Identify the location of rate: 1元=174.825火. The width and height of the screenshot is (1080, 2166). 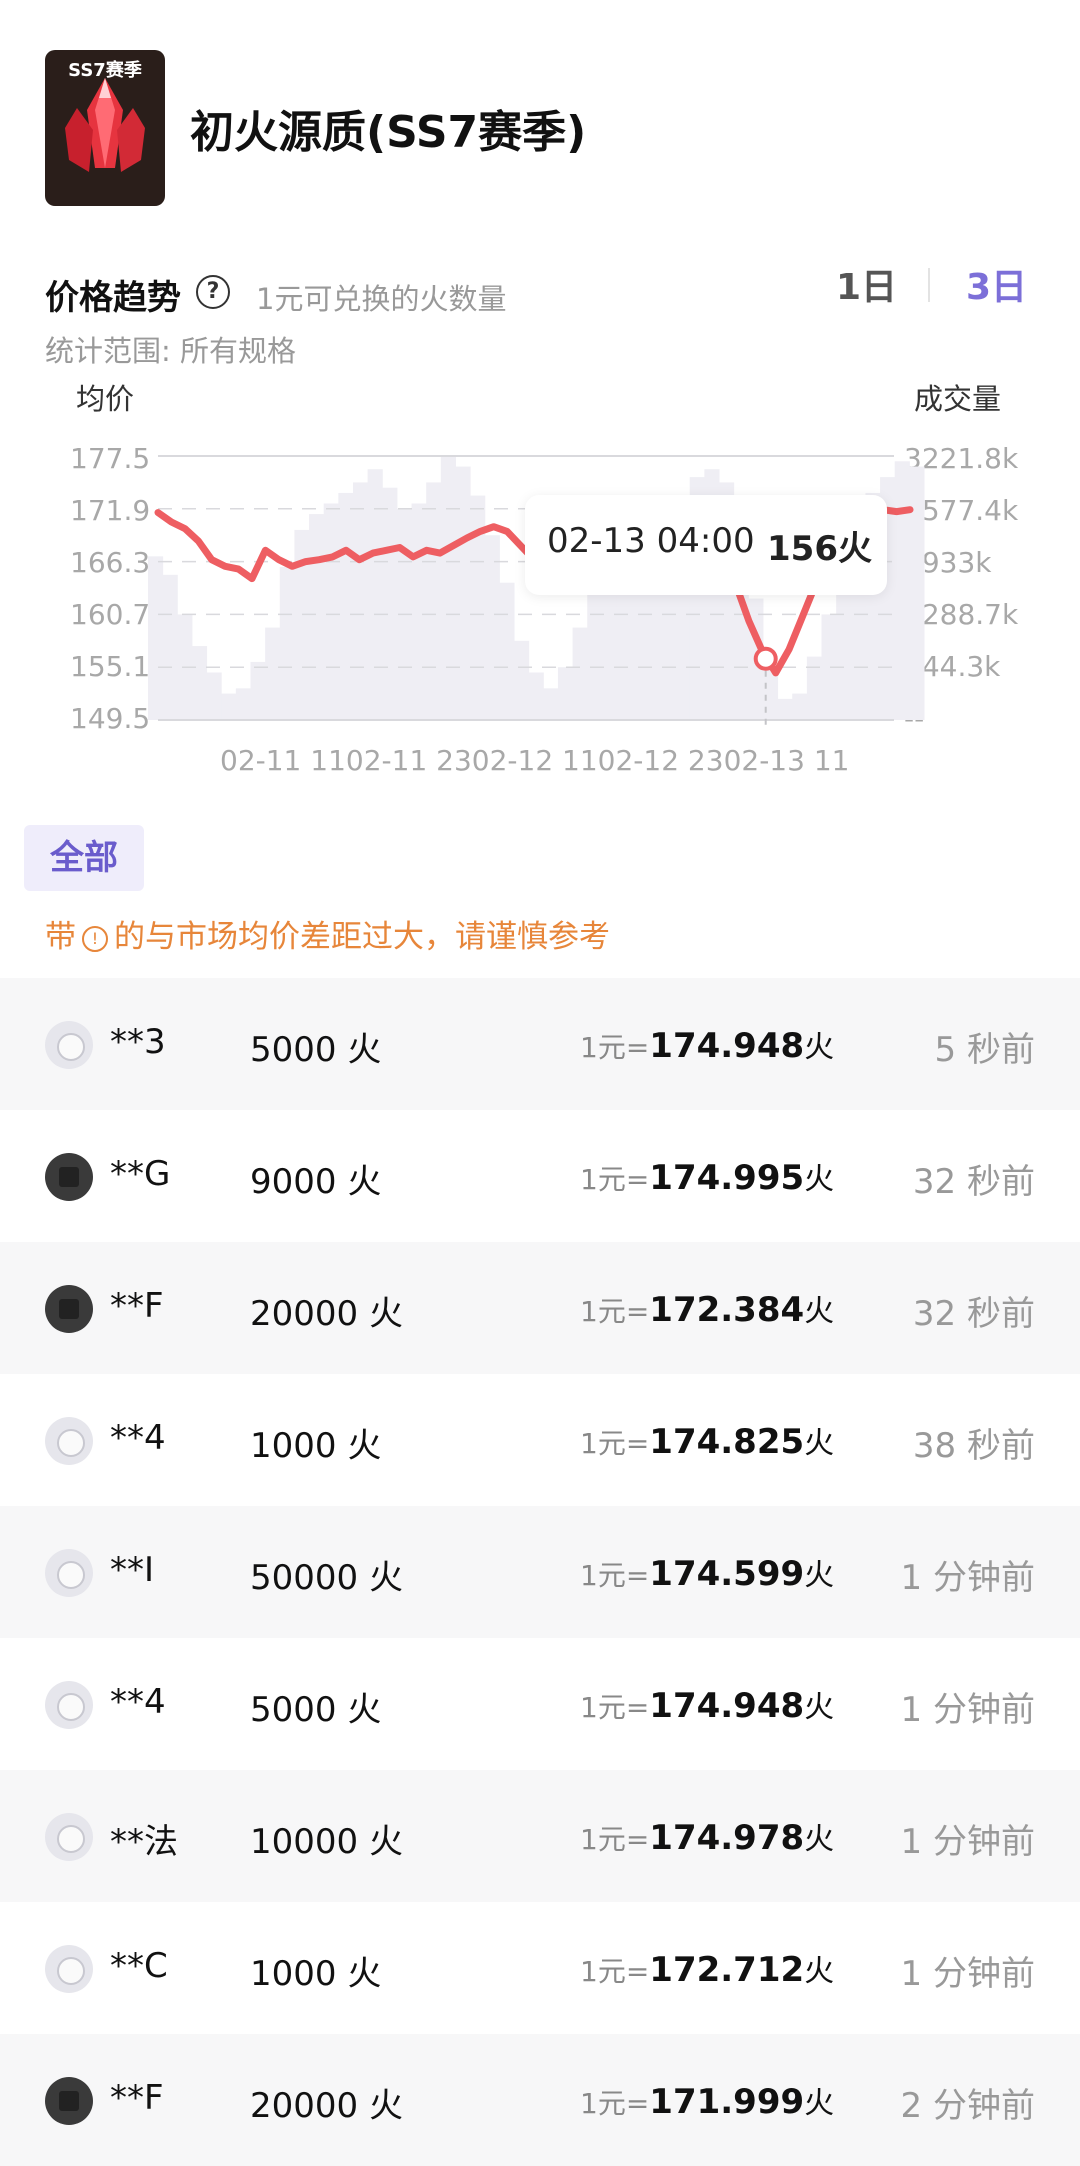
(707, 1442).